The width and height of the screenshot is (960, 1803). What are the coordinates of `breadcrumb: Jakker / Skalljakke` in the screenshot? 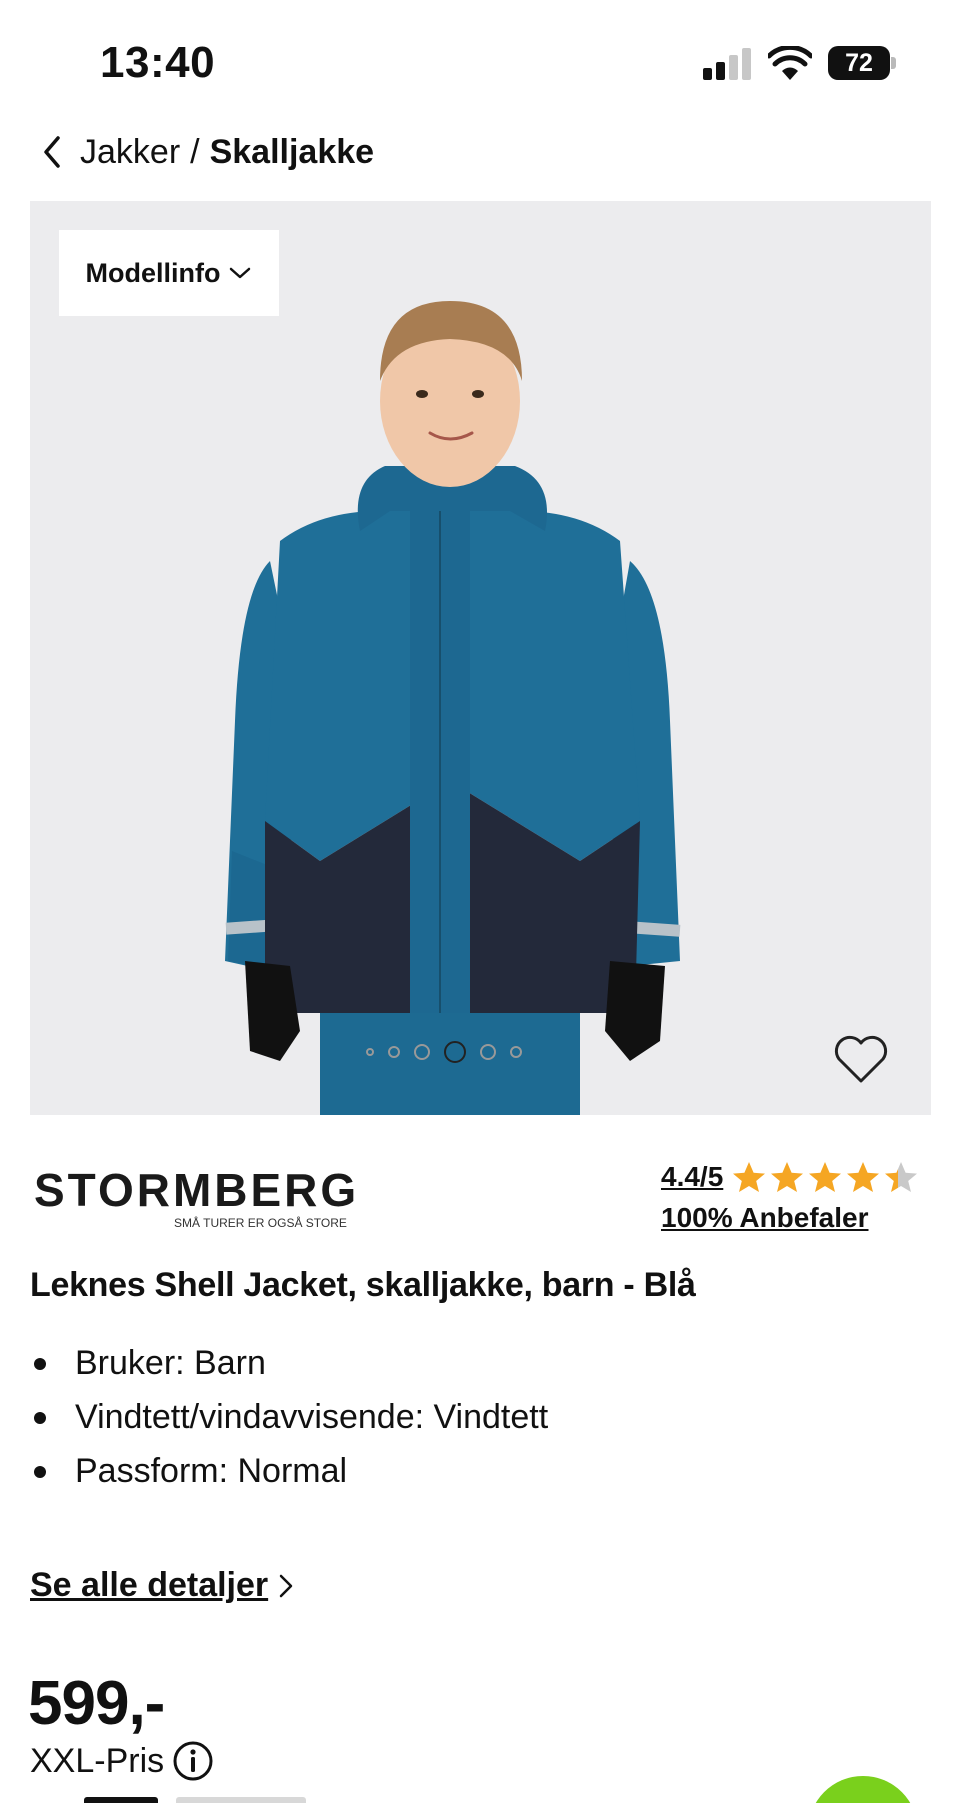 It's located at (206, 152).